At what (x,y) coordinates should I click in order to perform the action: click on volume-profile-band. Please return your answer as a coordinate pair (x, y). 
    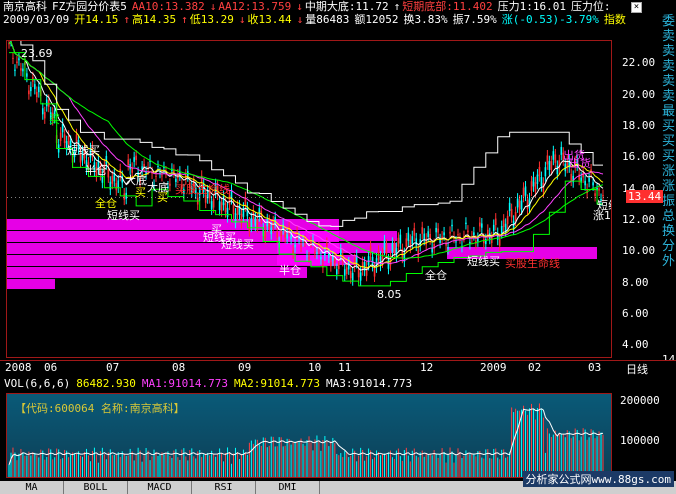
    Looking at the image, I should click on (157, 272).